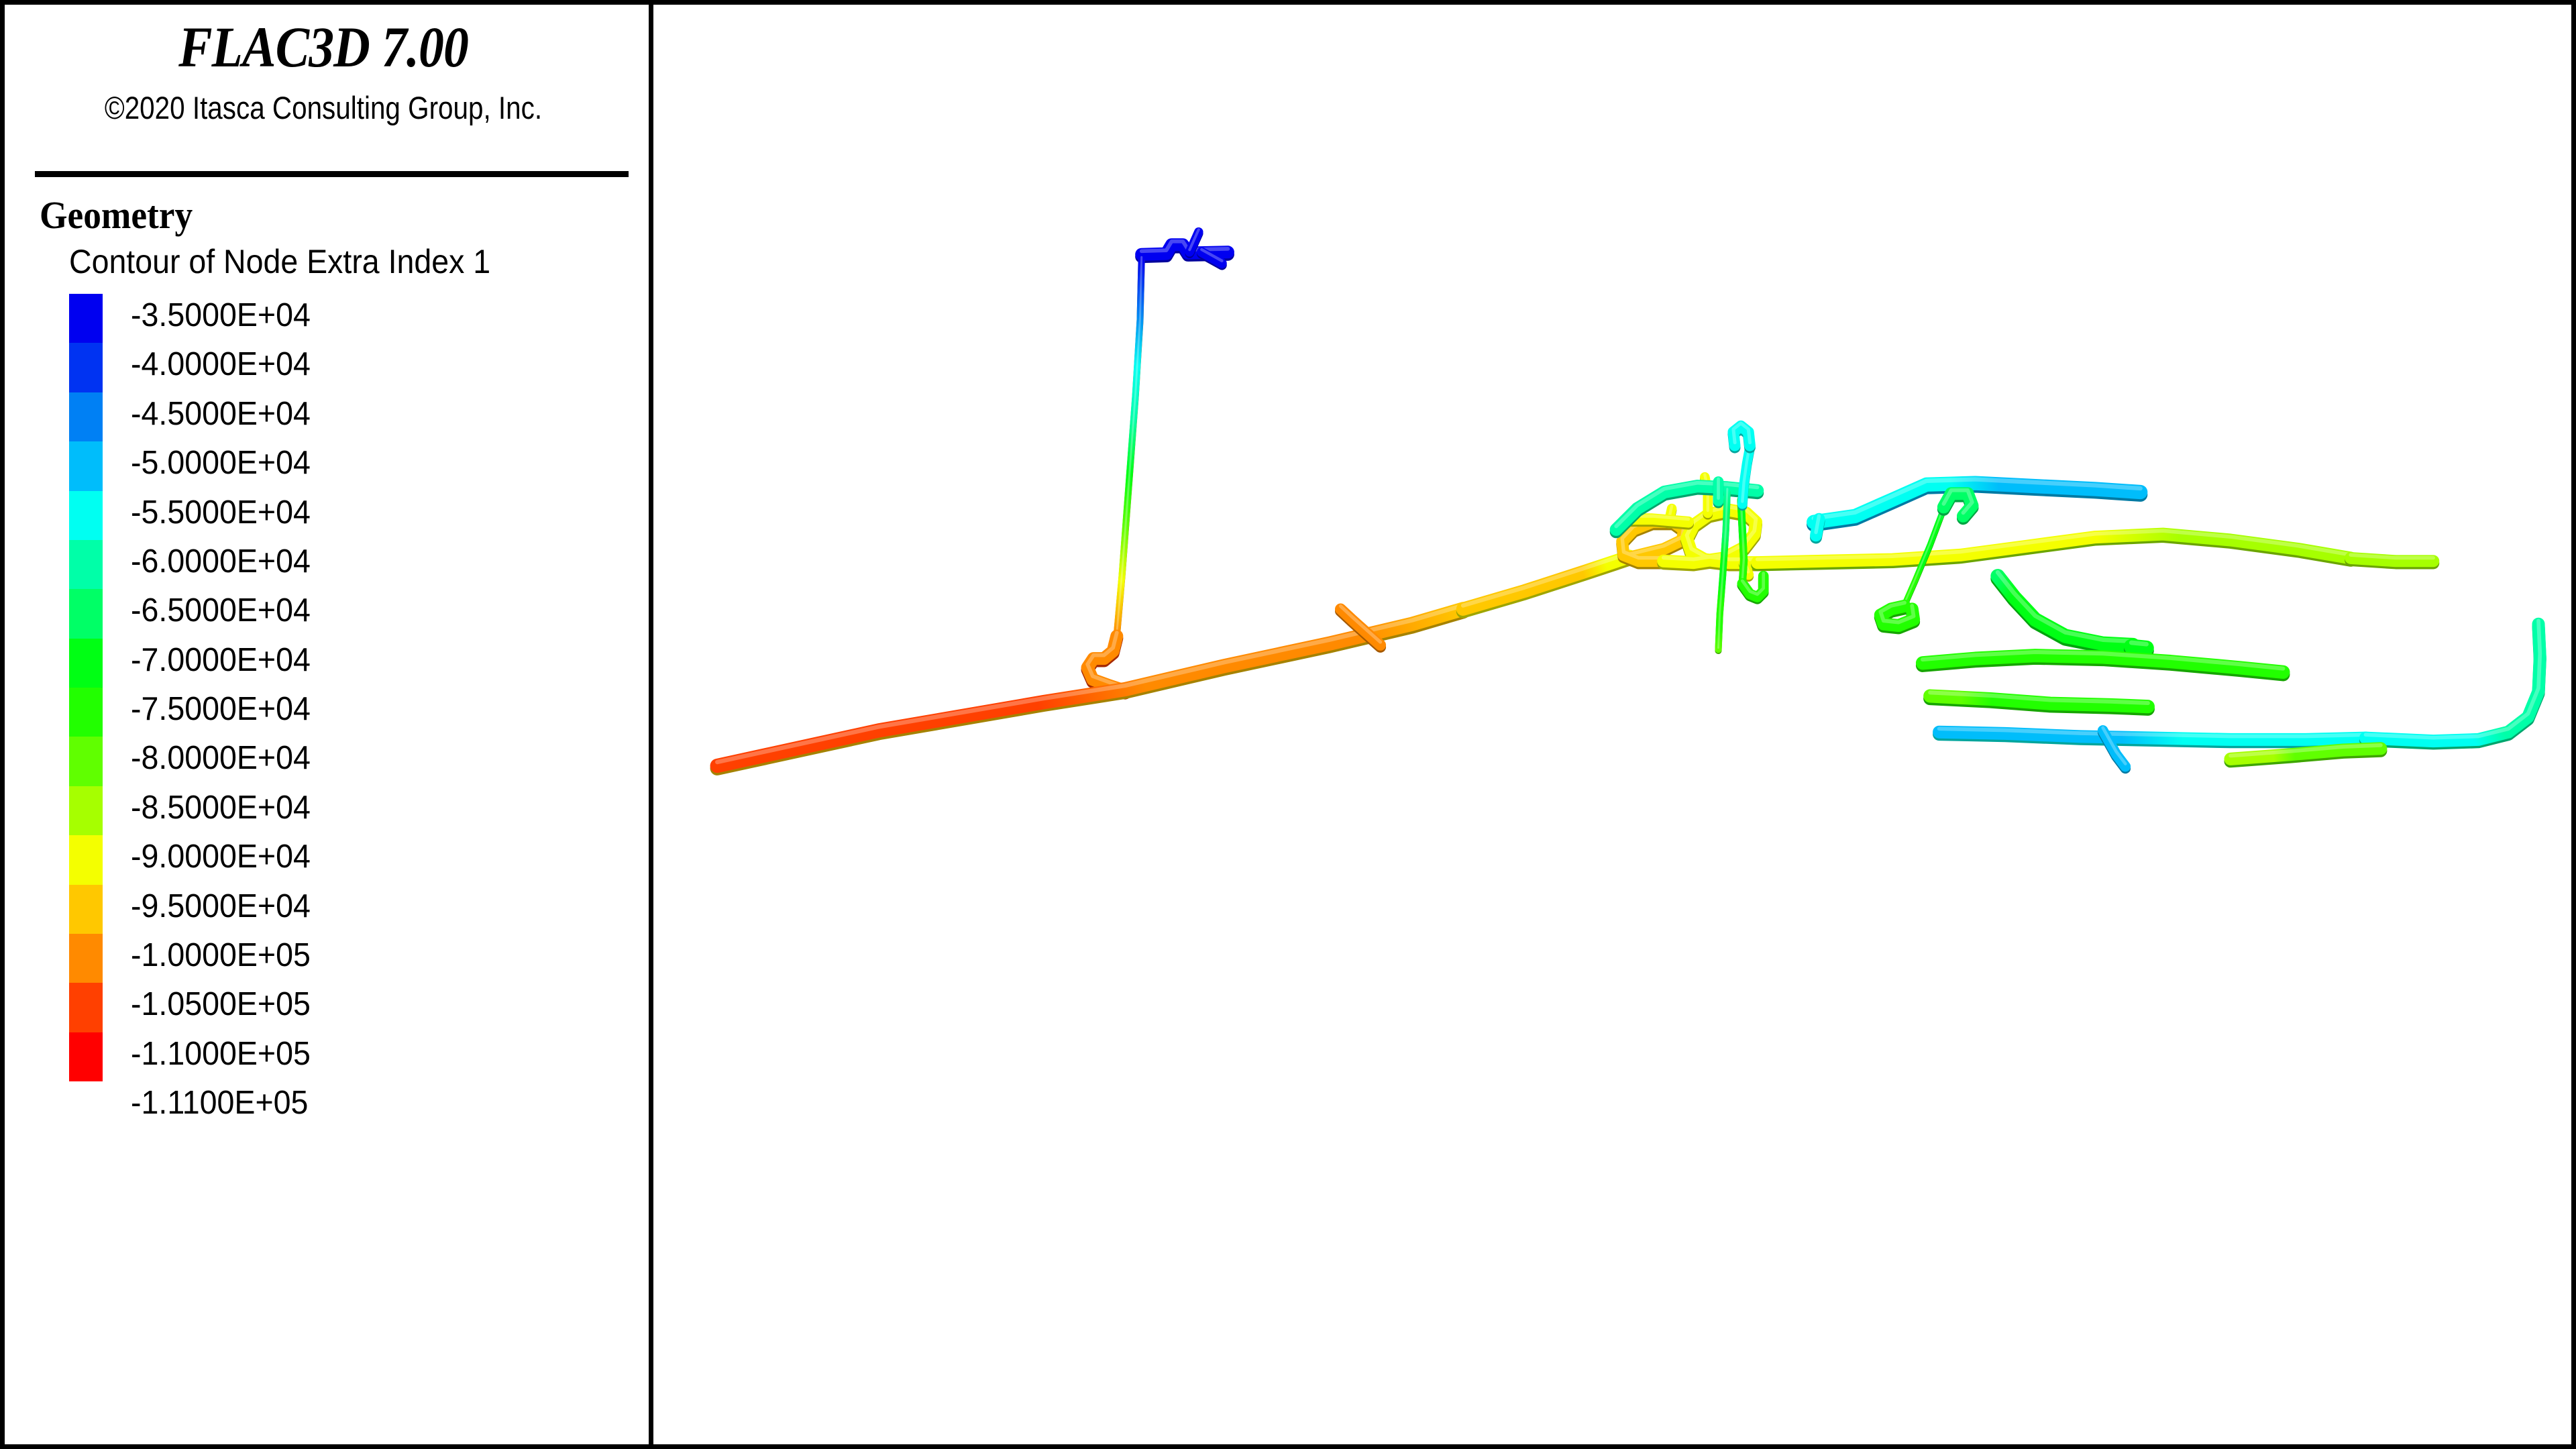  I want to click on tunnel-segment-cyan-top-drift-stub, so click(1817, 528).